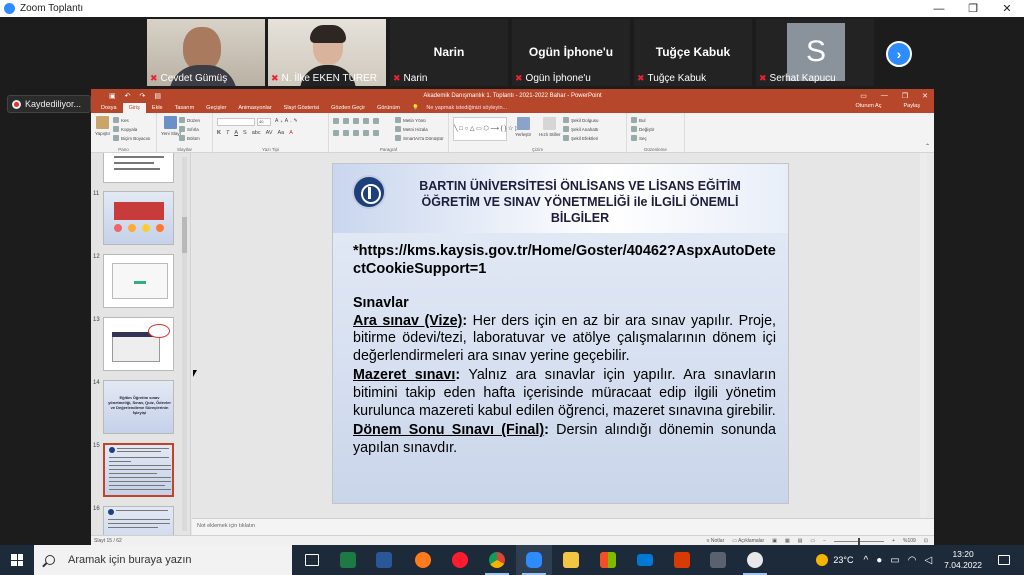  What do you see at coordinates (822, 560) in the screenshot?
I see `weather-icon` at bounding box center [822, 560].